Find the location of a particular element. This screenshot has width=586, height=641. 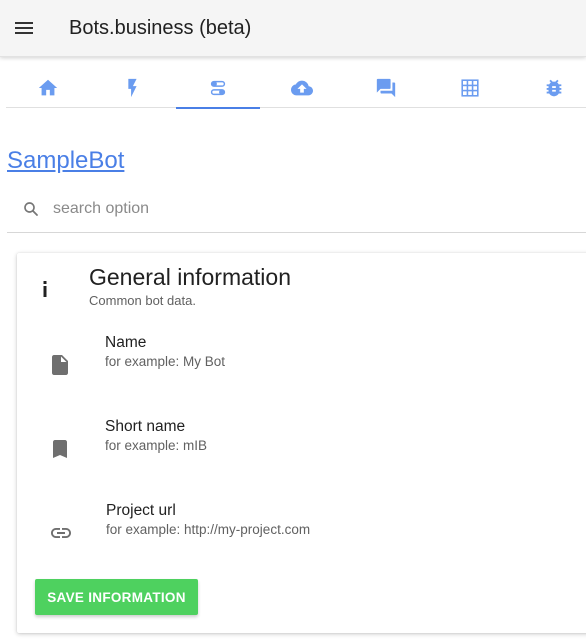

tab-commands is located at coordinates (132, 87).